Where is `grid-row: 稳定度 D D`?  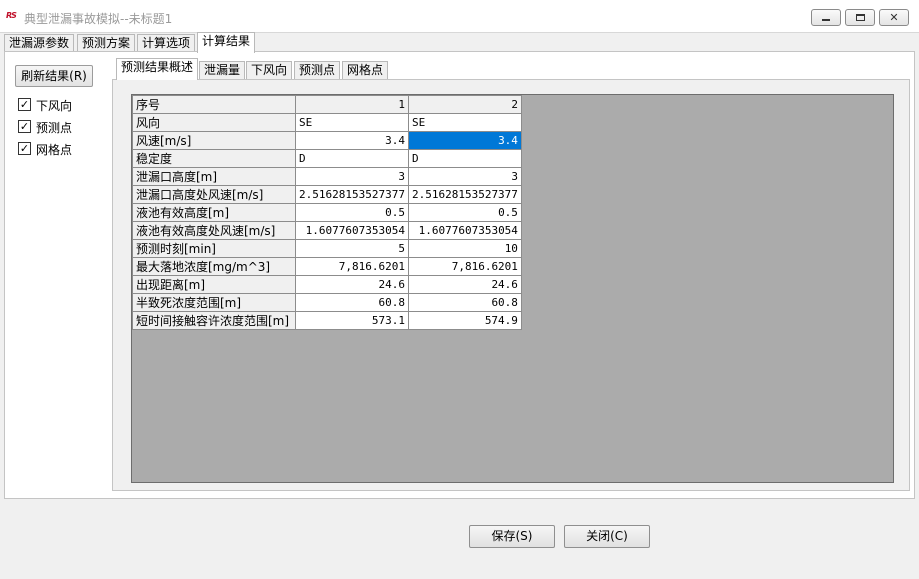
grid-row: 稳定度 D D is located at coordinates (327, 158).